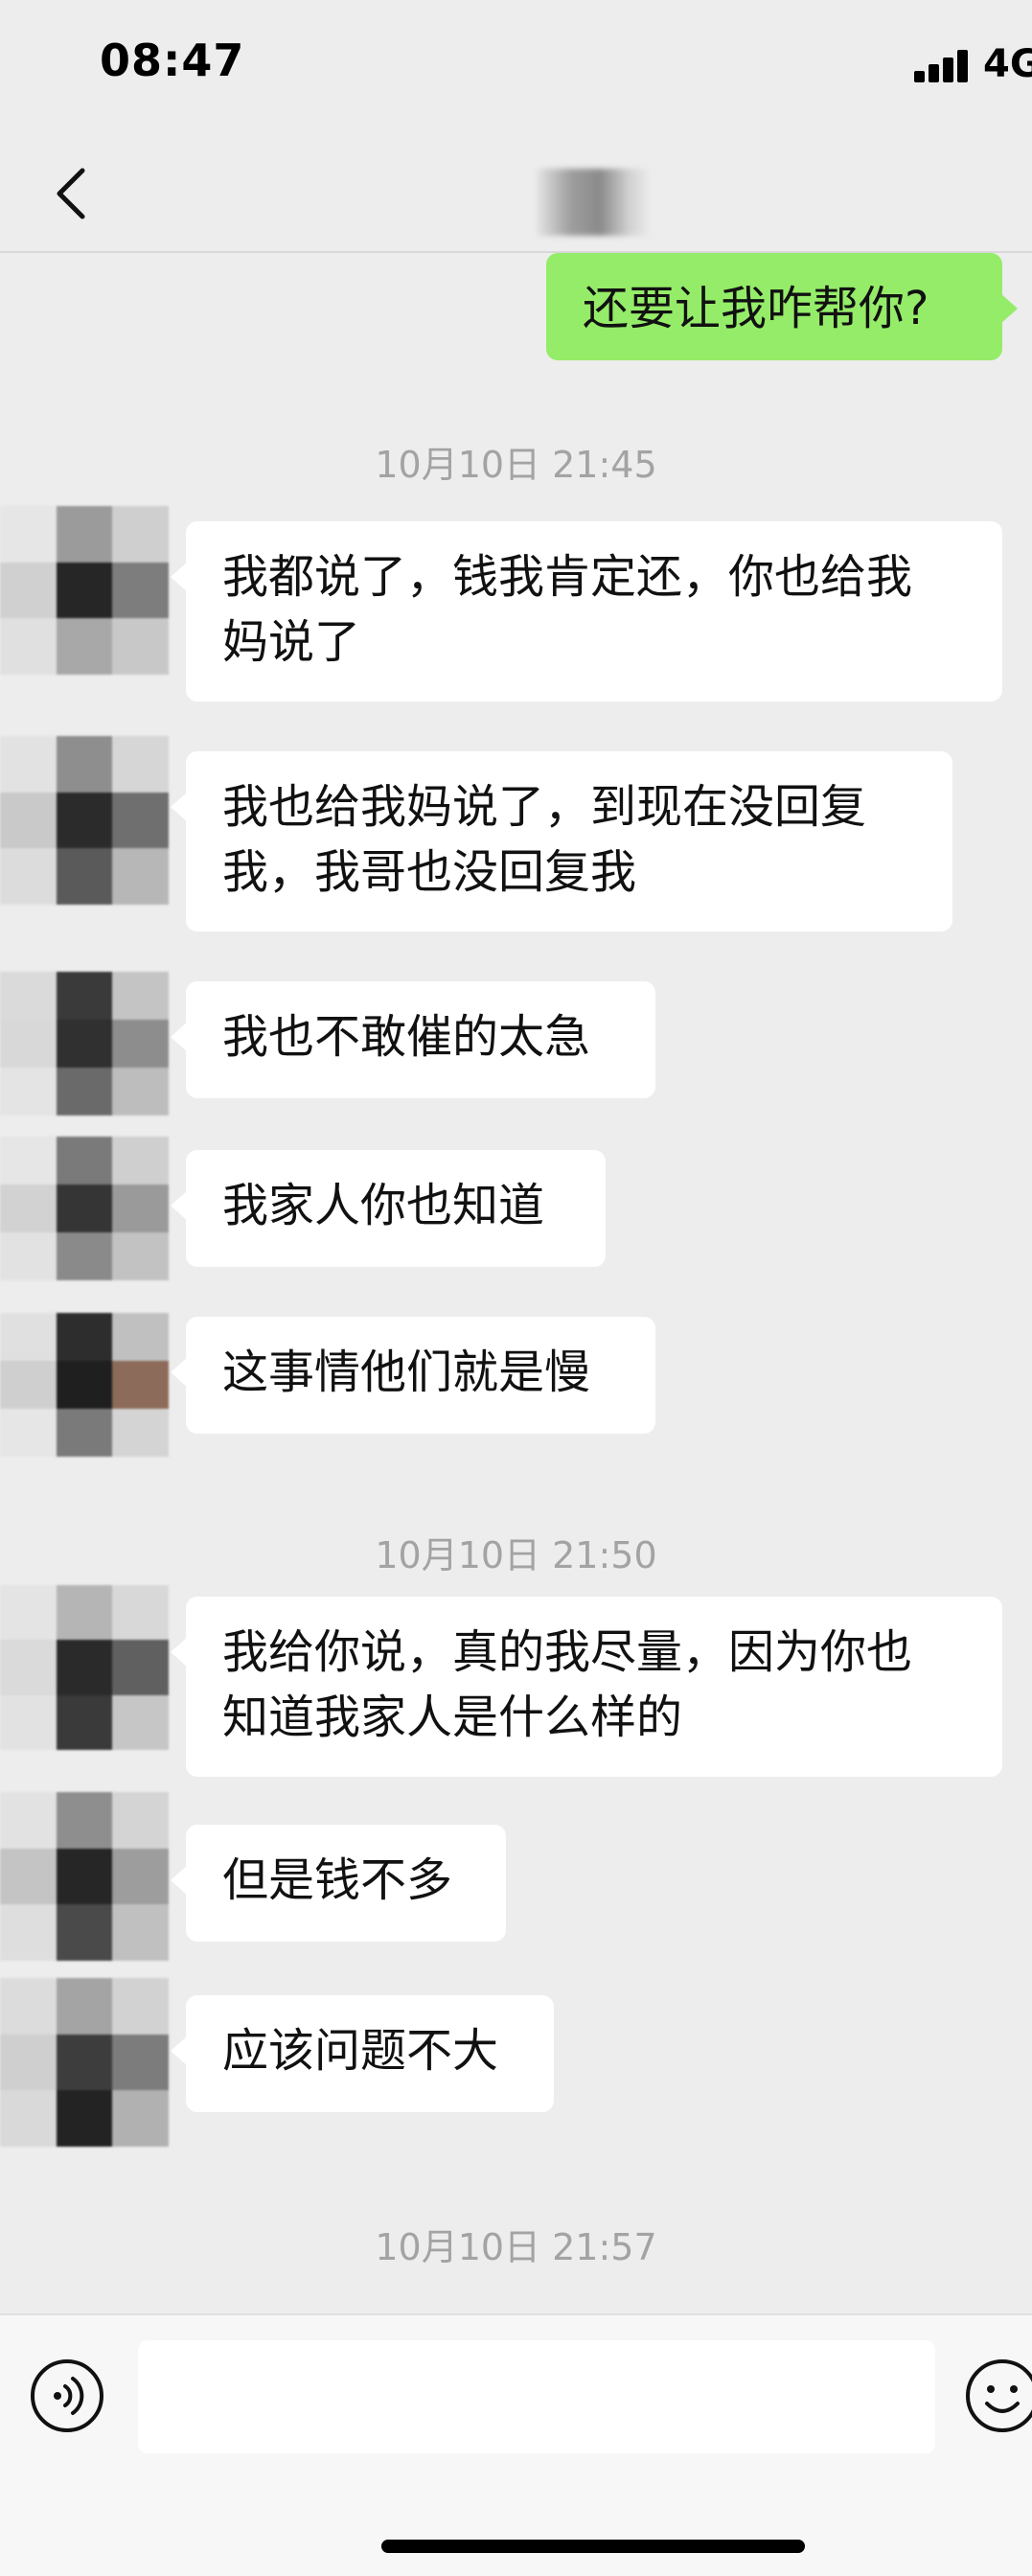  I want to click on outgoing-message-bubble: 还要让我咋帮你?, so click(782, 306).